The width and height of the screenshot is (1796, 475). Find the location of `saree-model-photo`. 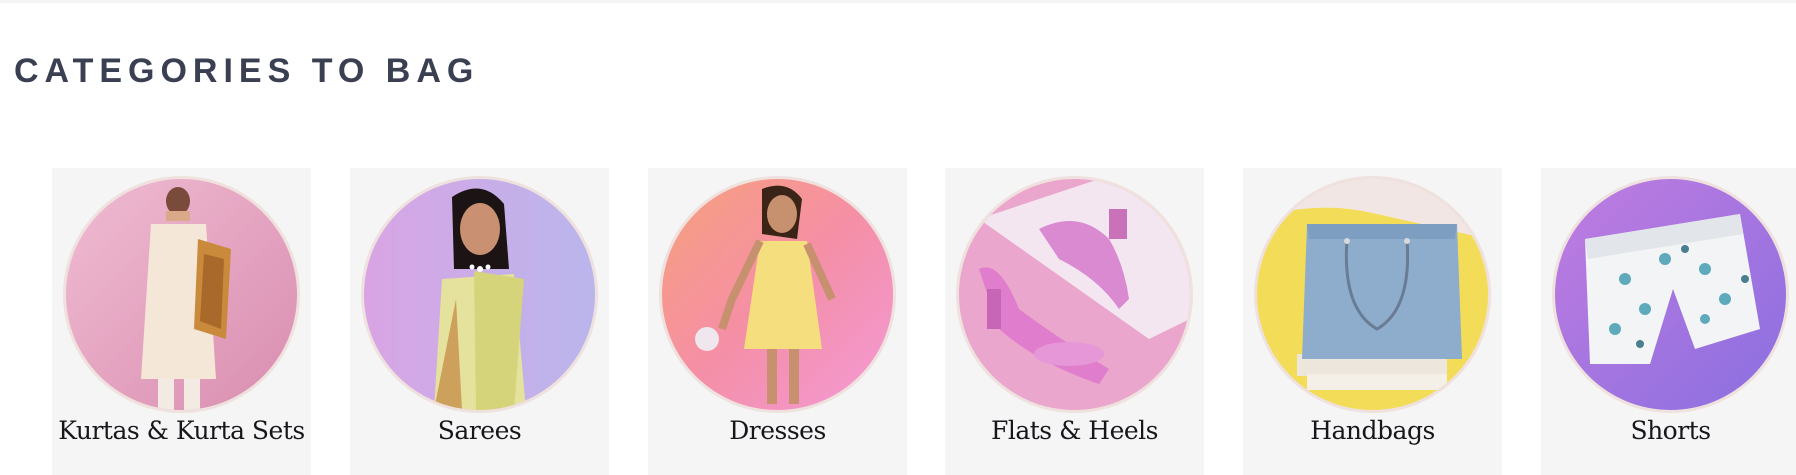

saree-model-photo is located at coordinates (479, 294).